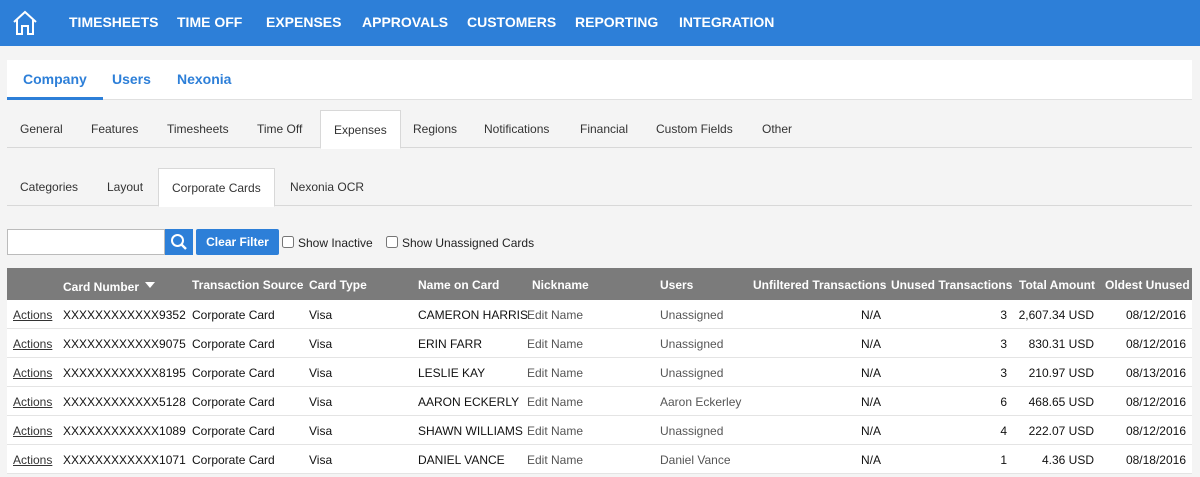 The width and height of the screenshot is (1200, 477). I want to click on nav-integration: INTEGRATION, so click(726, 22).